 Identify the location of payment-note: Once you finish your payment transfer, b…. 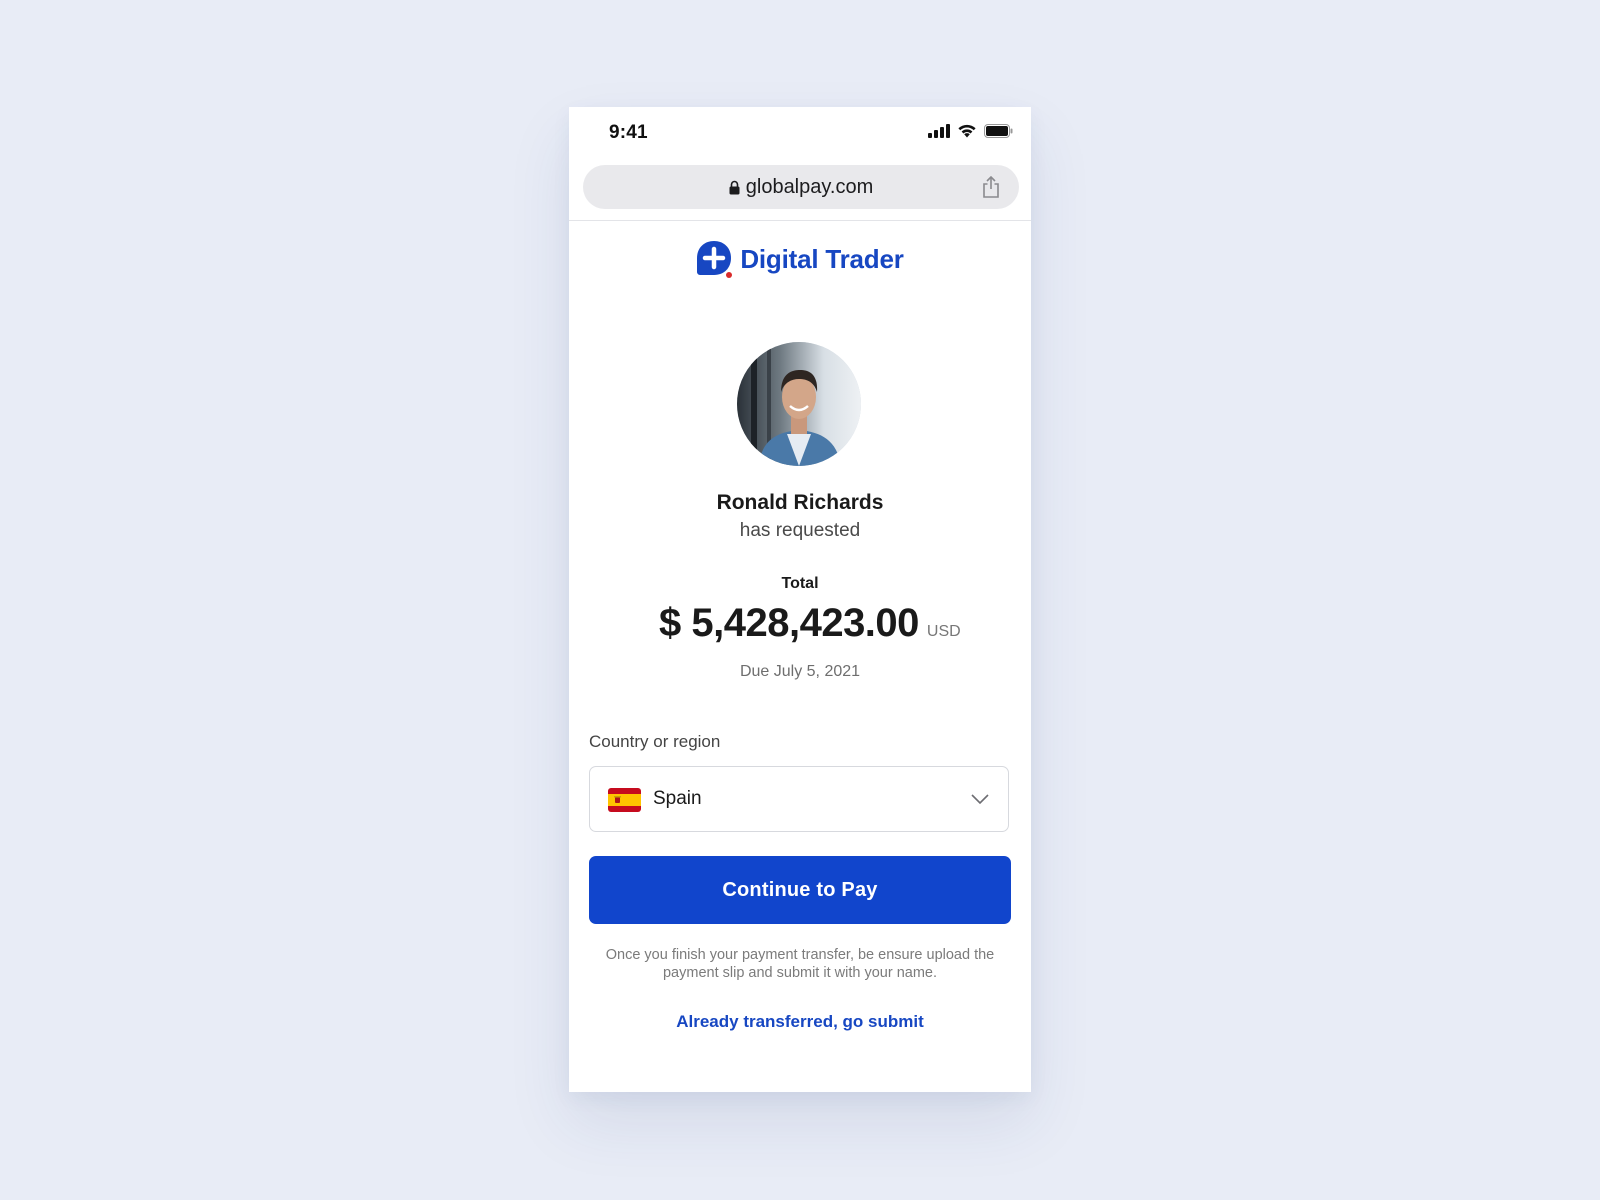
(800, 964).